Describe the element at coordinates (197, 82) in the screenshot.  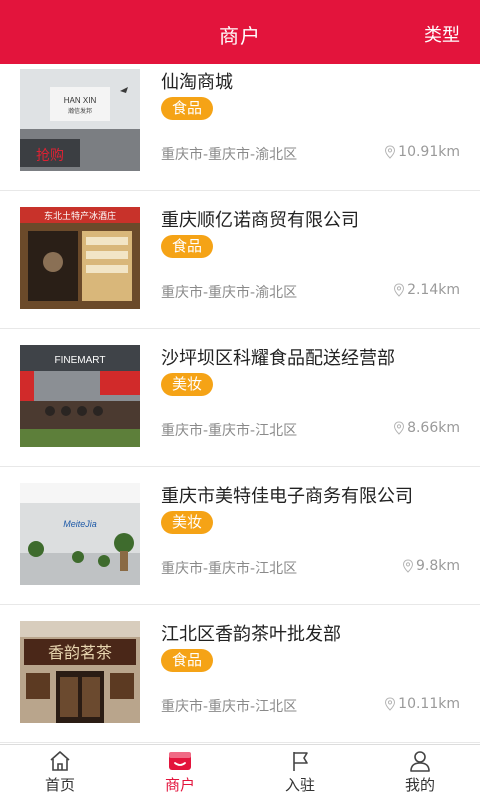
I see `merchant-name: 仙淘商城` at that location.